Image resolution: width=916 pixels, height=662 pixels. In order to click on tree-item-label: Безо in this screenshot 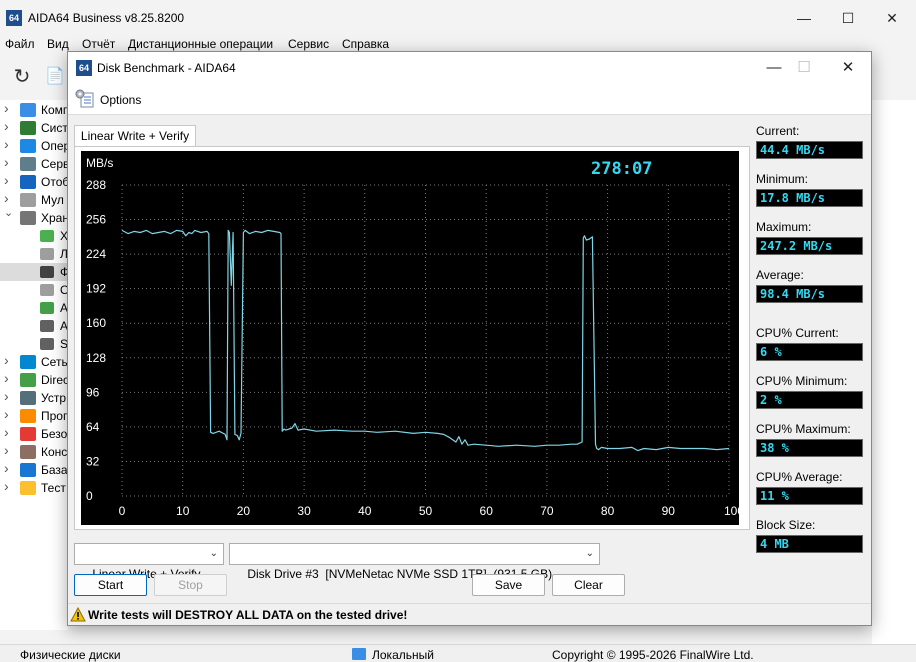, I will do `click(54, 434)`.